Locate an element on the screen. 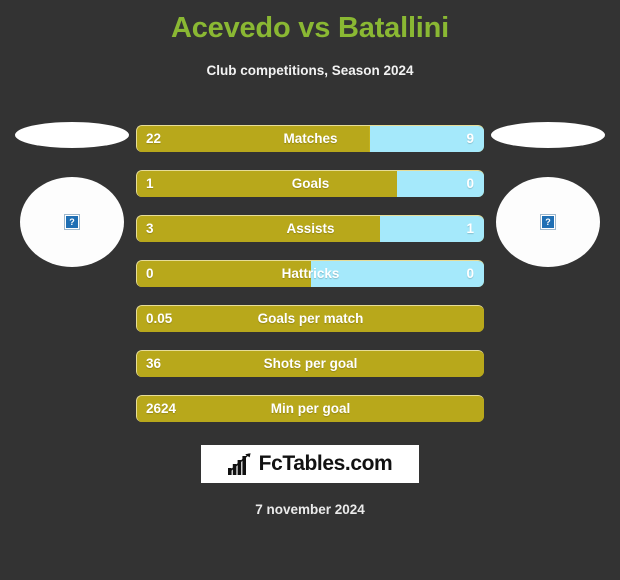  stat-value-home: 0 is located at coordinates (150, 273).